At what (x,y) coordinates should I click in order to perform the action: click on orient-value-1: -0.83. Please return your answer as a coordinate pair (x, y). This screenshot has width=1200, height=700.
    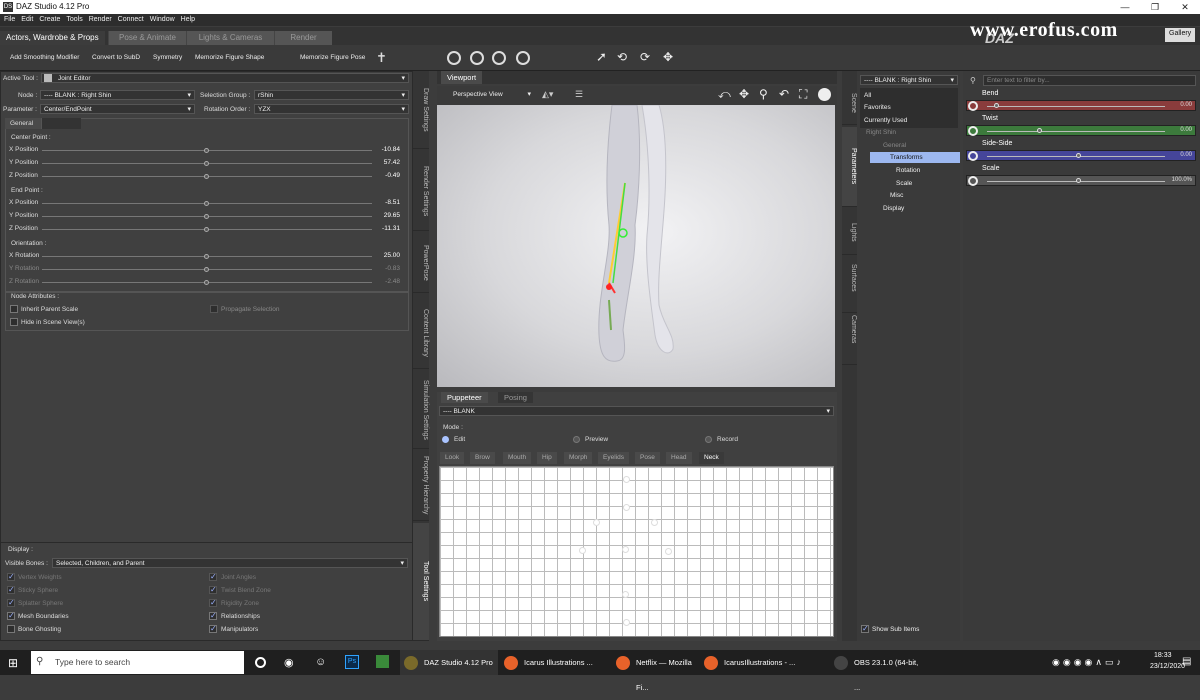
    Looking at the image, I should click on (380, 268).